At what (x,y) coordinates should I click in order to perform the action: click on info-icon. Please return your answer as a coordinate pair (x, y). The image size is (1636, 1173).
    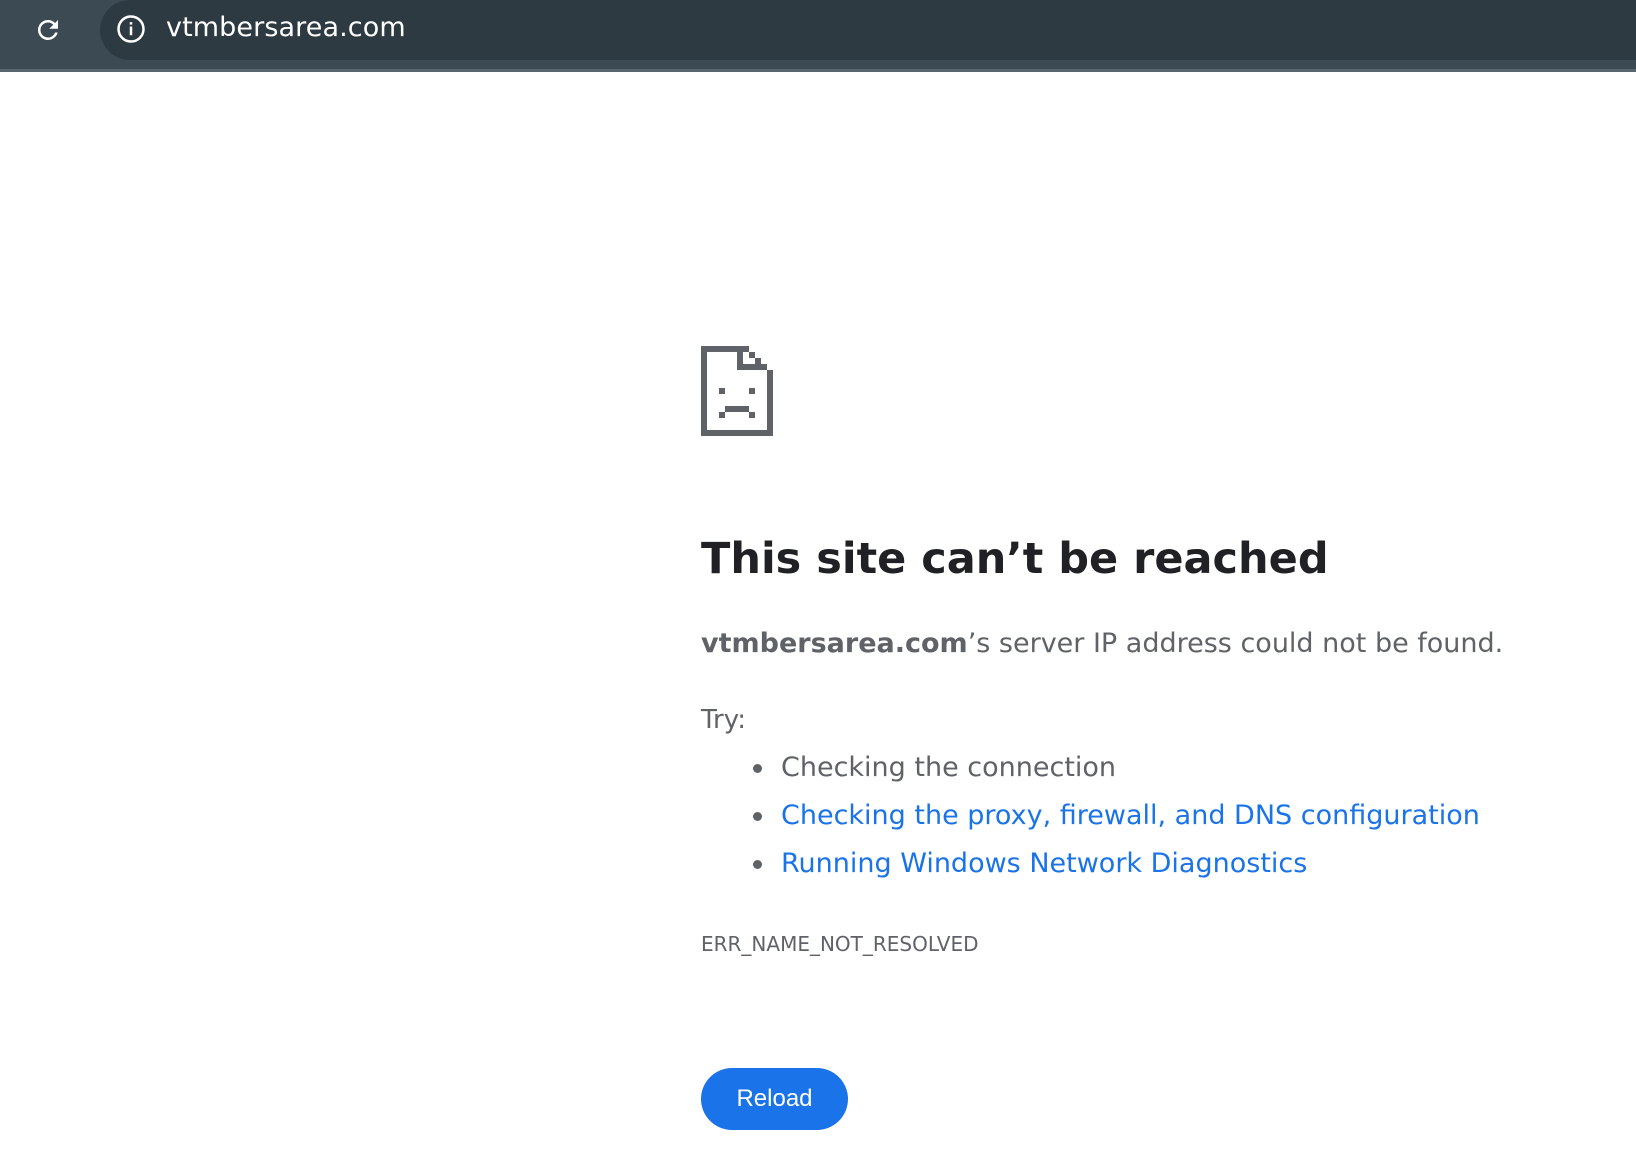
    Looking at the image, I should click on (131, 29).